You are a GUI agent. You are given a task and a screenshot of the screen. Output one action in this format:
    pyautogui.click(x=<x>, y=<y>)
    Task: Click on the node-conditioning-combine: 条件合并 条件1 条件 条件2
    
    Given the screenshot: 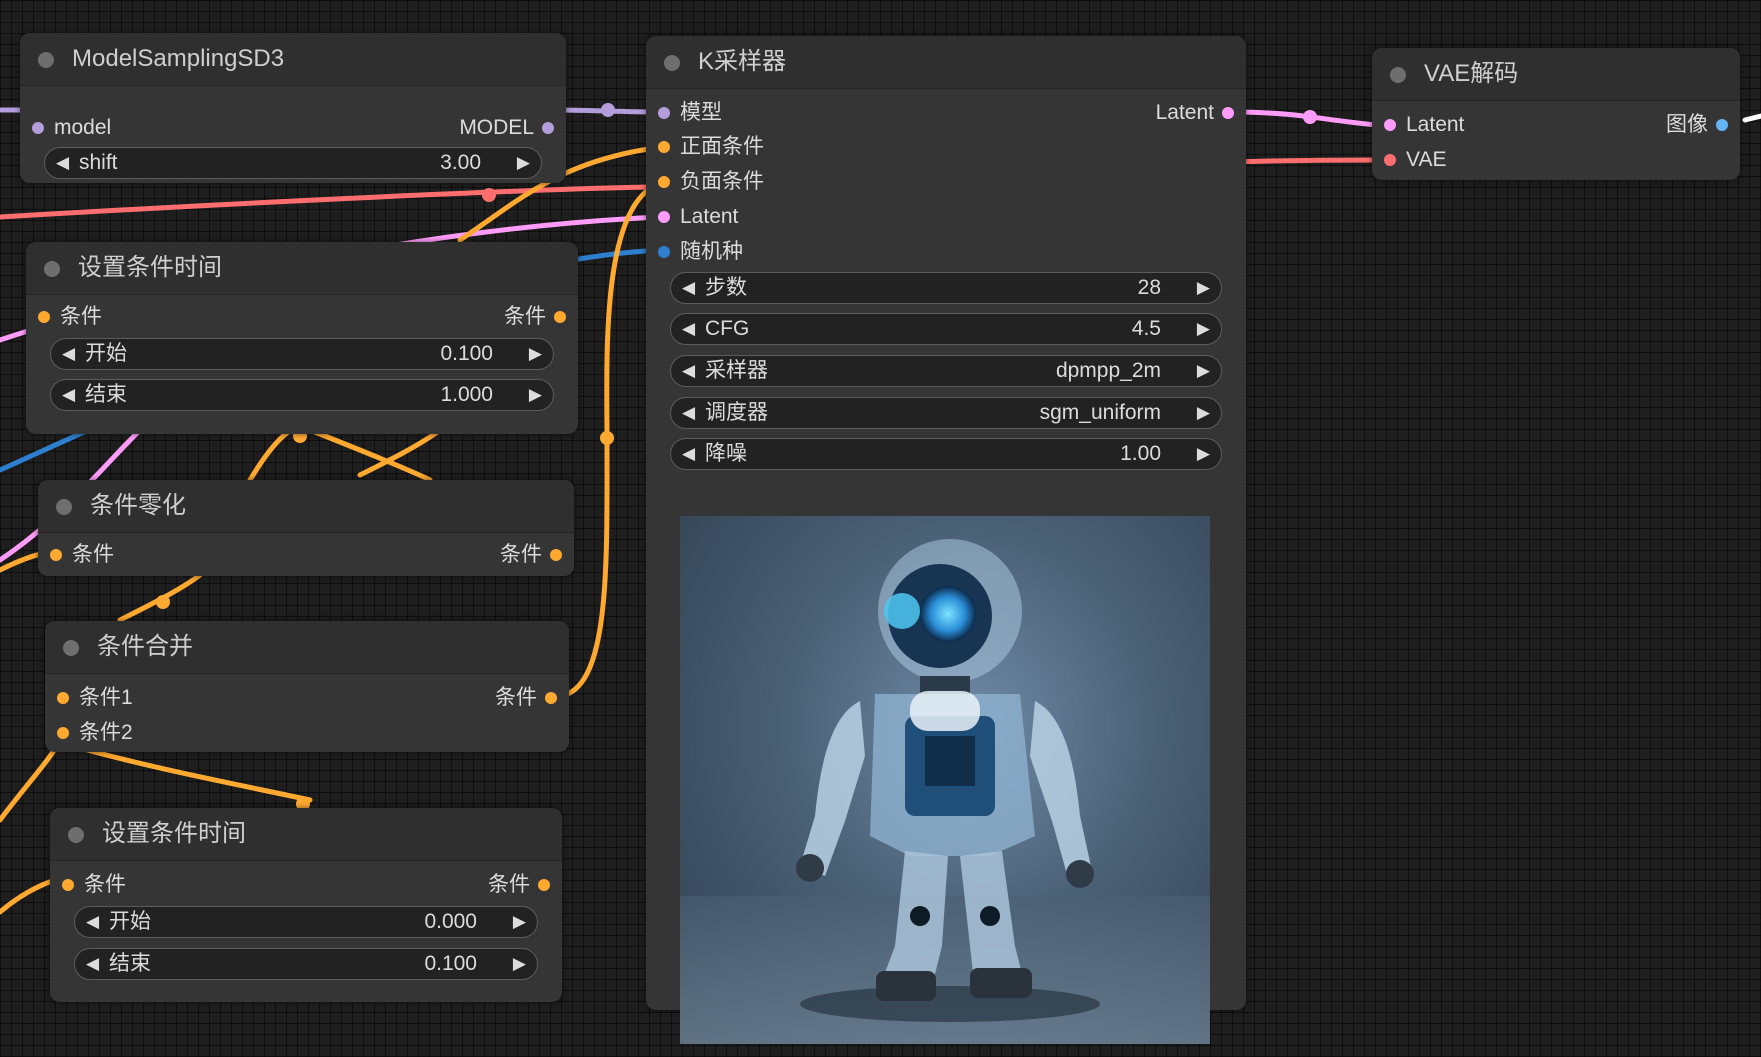 What is the action you would take?
    pyautogui.click(x=307, y=686)
    